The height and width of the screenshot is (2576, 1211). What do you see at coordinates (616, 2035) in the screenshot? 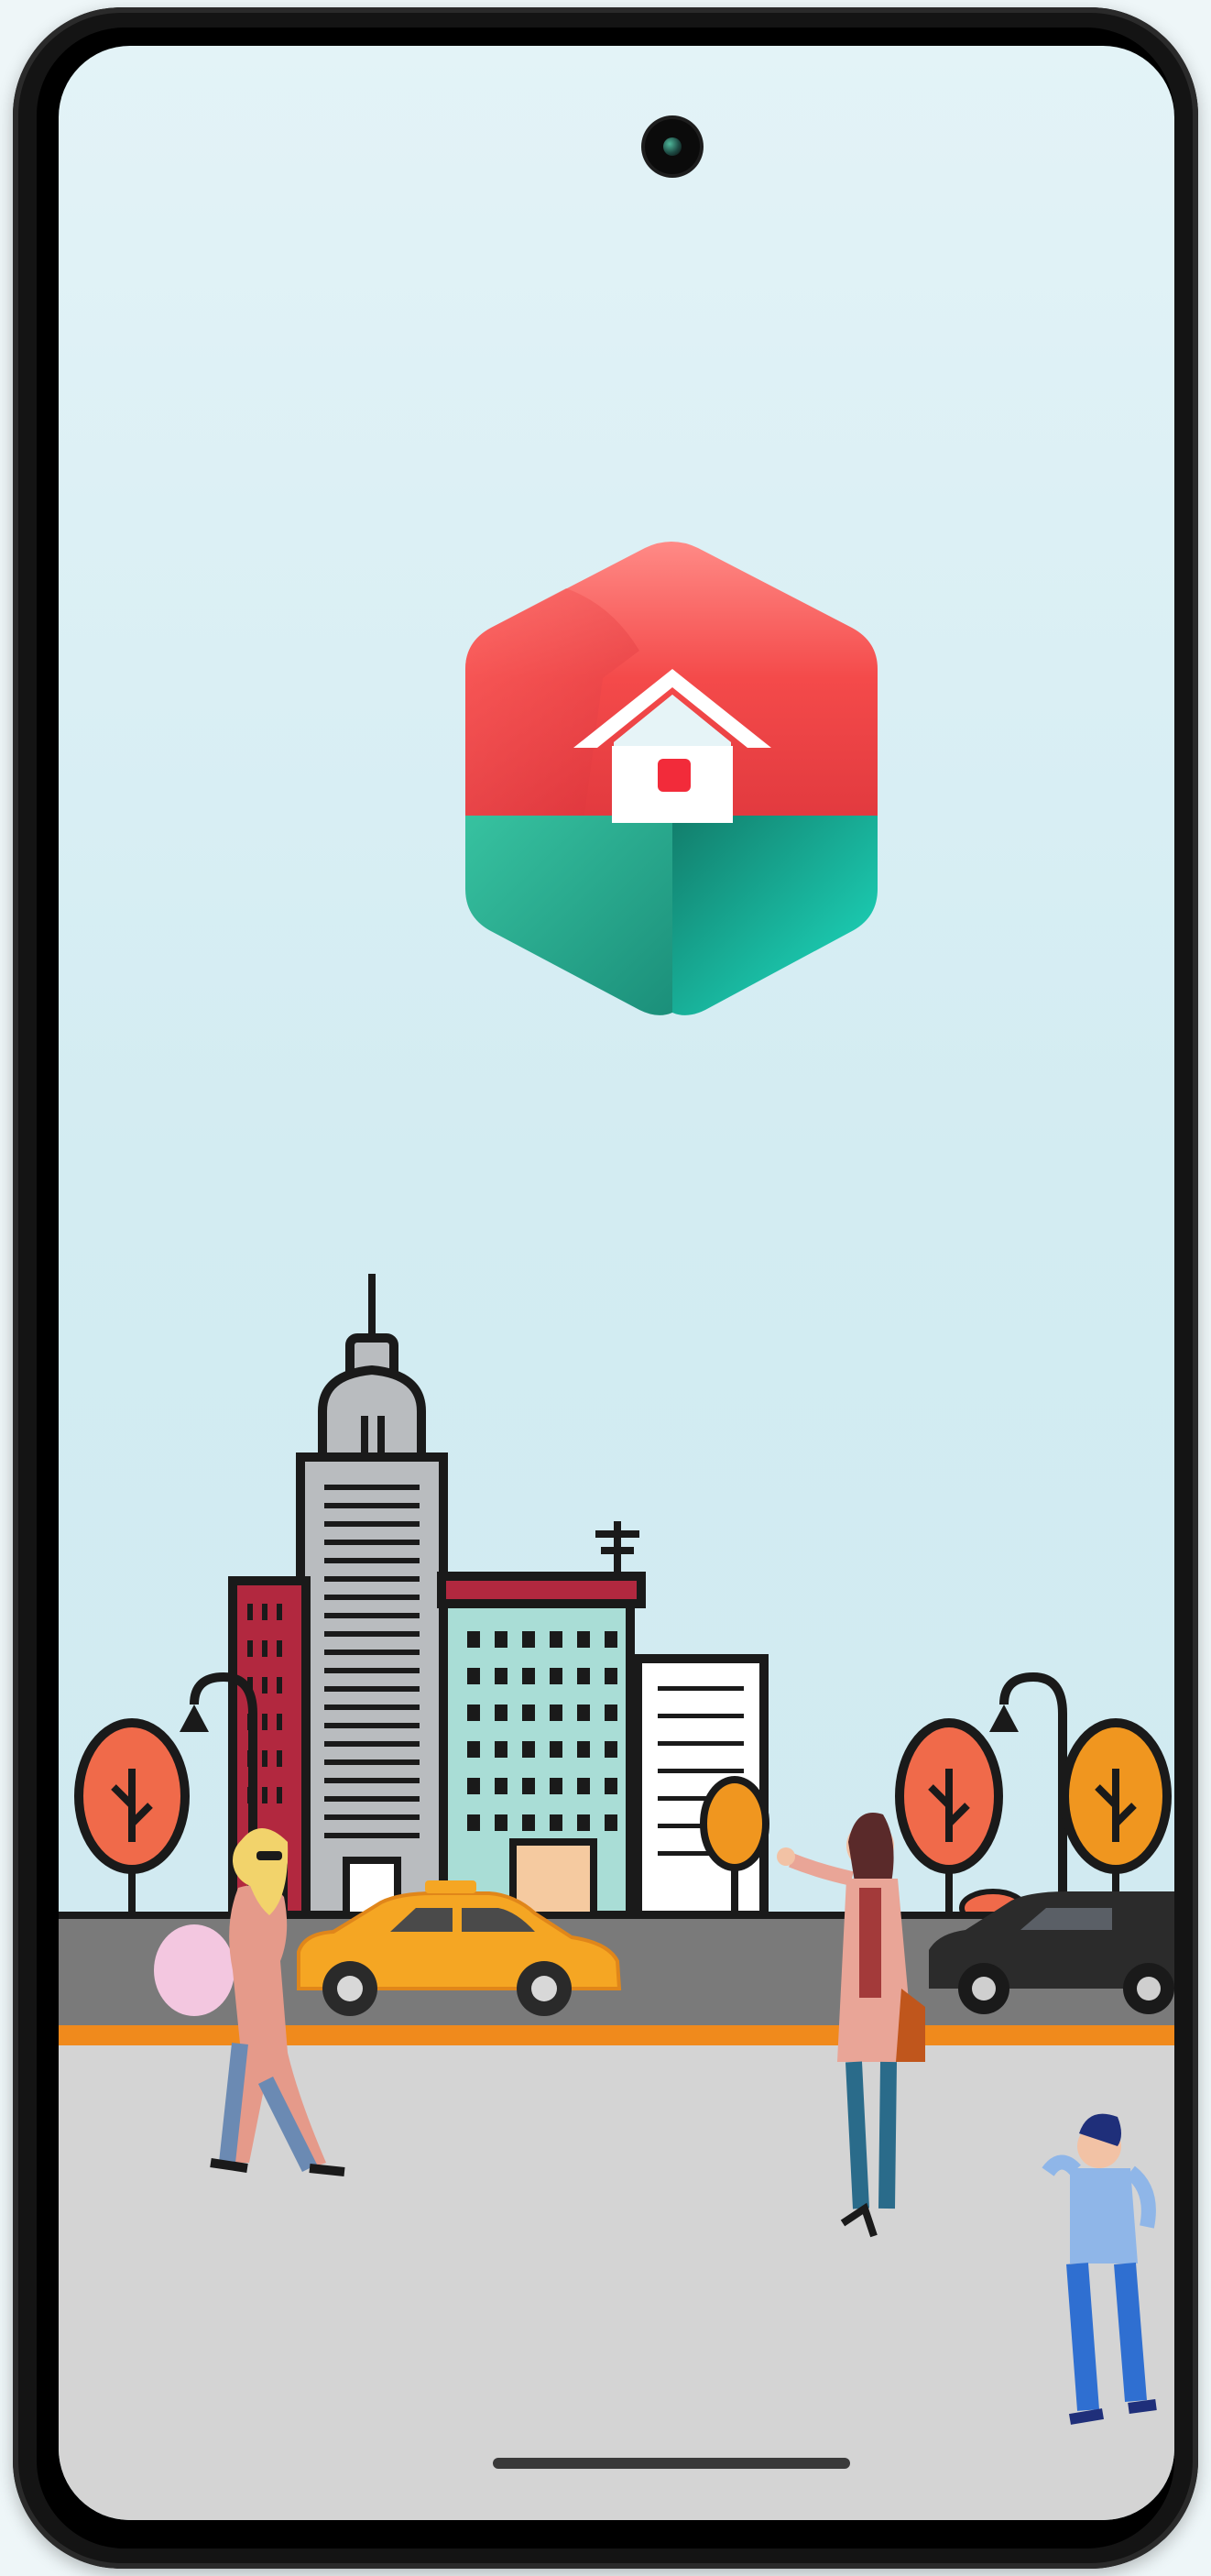
I see `road-accent-line` at bounding box center [616, 2035].